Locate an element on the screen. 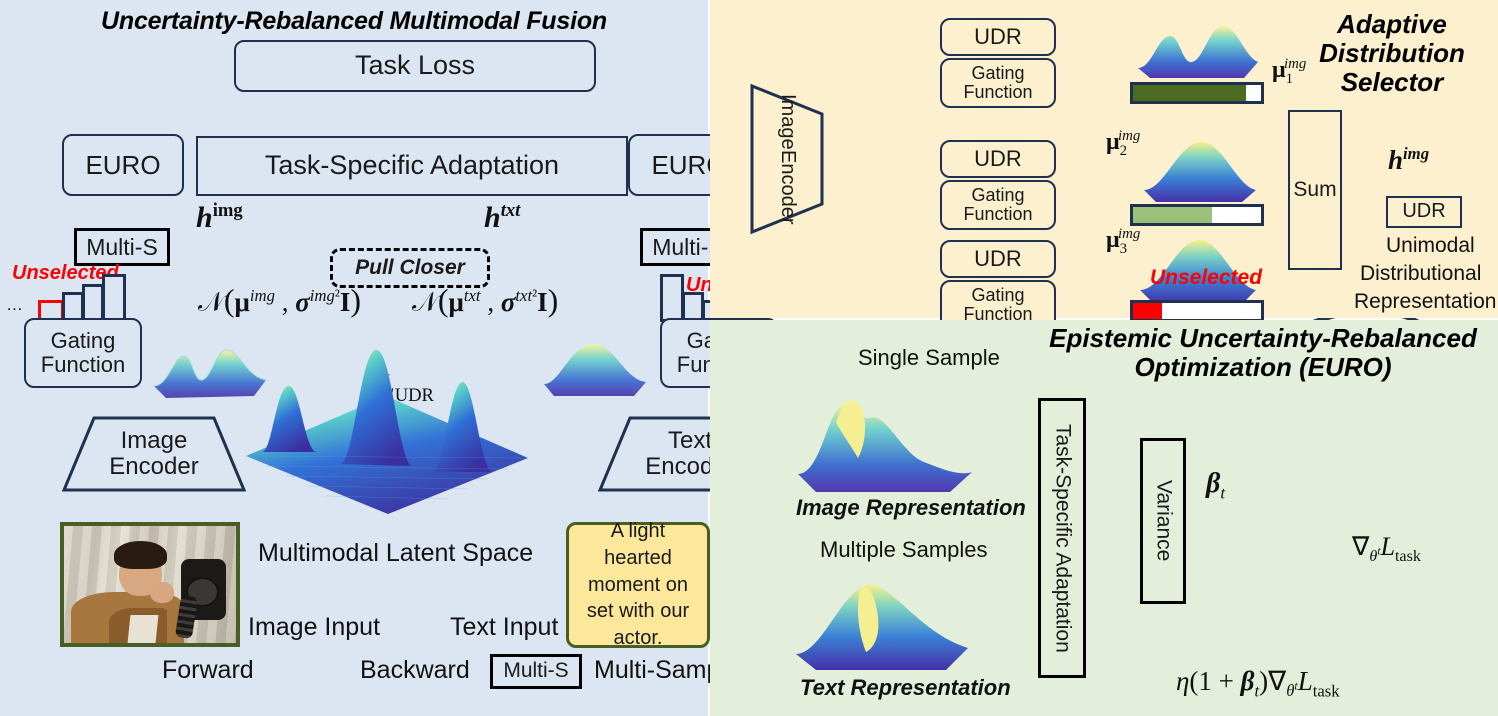 The image size is (1498, 716). multi-s-left-box: Multi-S is located at coordinates (122, 247).